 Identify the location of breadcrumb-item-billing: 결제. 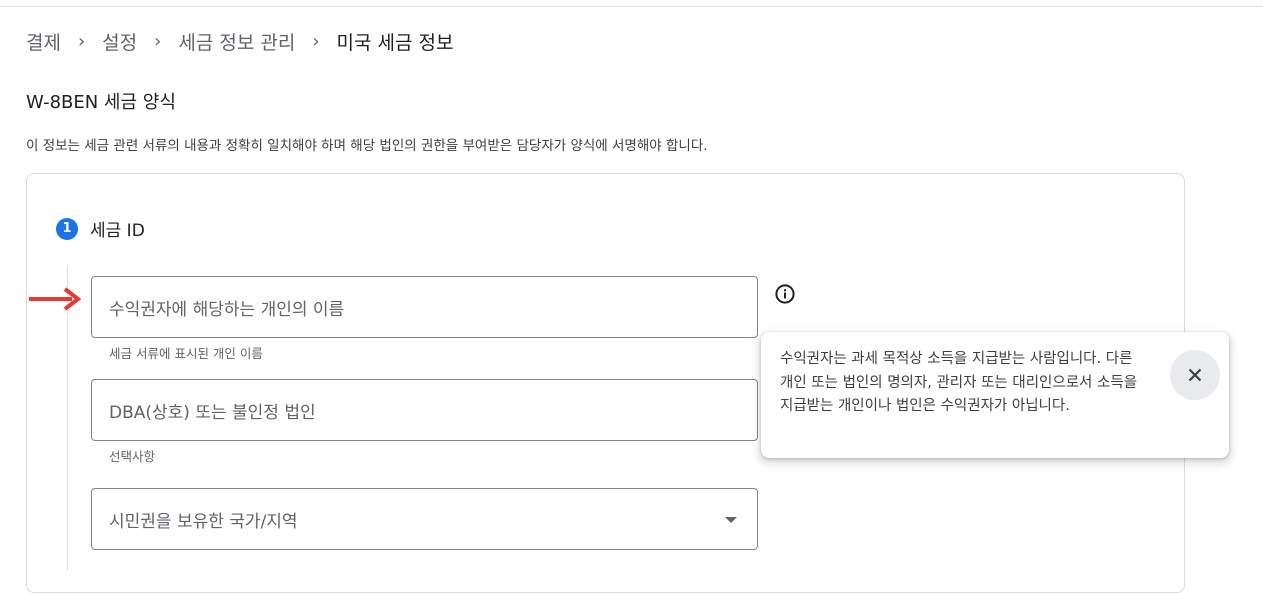
(43, 41).